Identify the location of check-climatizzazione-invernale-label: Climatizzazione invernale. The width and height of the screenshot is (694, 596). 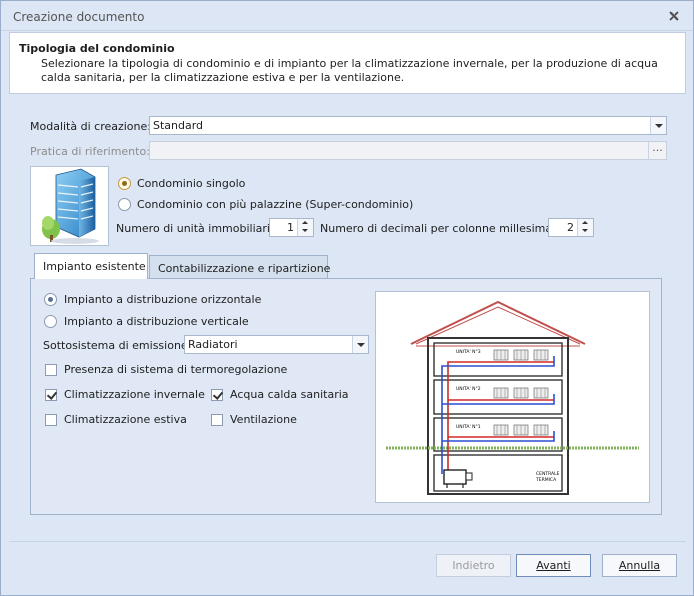
(134, 394).